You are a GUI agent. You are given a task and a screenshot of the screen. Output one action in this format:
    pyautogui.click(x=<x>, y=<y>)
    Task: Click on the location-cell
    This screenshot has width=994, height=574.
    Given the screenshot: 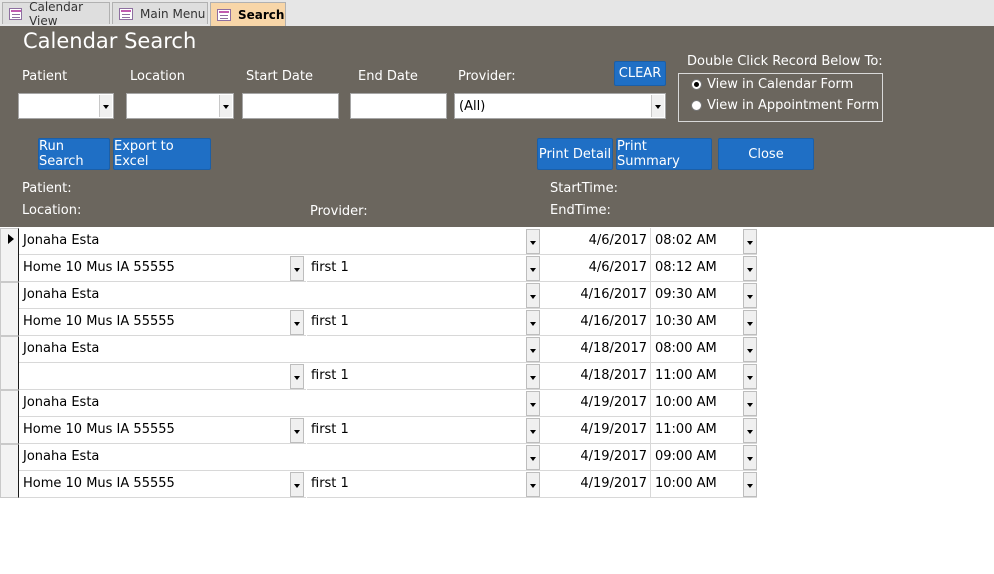 What is the action you would take?
    pyautogui.click(x=162, y=376)
    